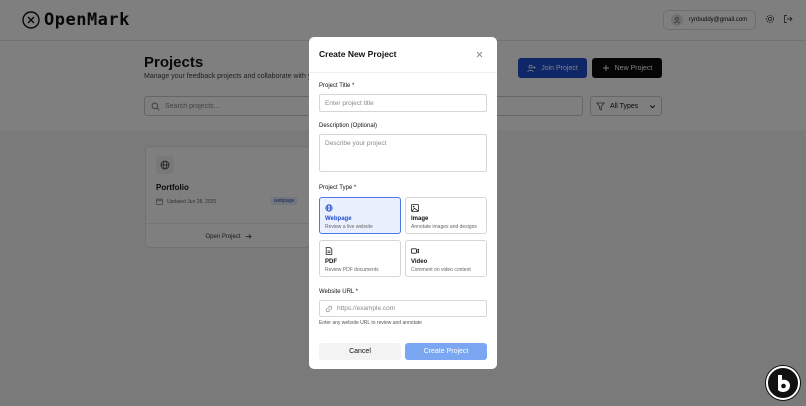 The height and width of the screenshot is (406, 806). Describe the element at coordinates (415, 208) in the screenshot. I see `image-icon` at that location.